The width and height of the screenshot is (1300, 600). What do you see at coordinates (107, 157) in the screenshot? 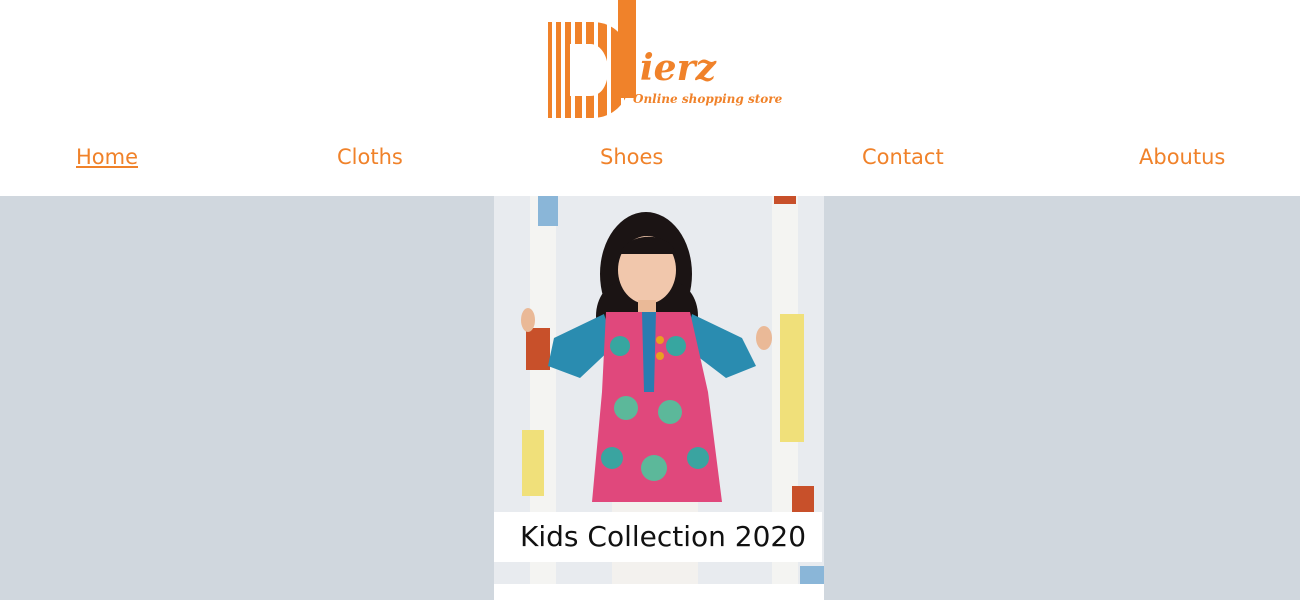
I see `nav-home: Home` at bounding box center [107, 157].